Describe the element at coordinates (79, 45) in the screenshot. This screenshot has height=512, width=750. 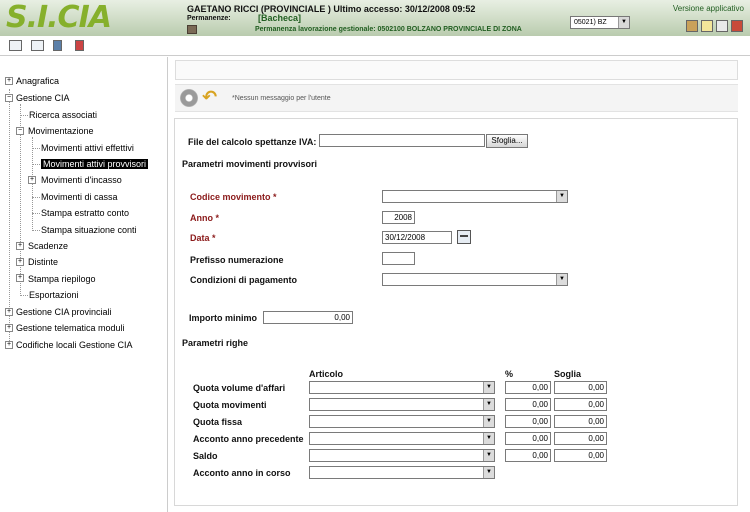
I see `bookmark-red-icon` at that location.